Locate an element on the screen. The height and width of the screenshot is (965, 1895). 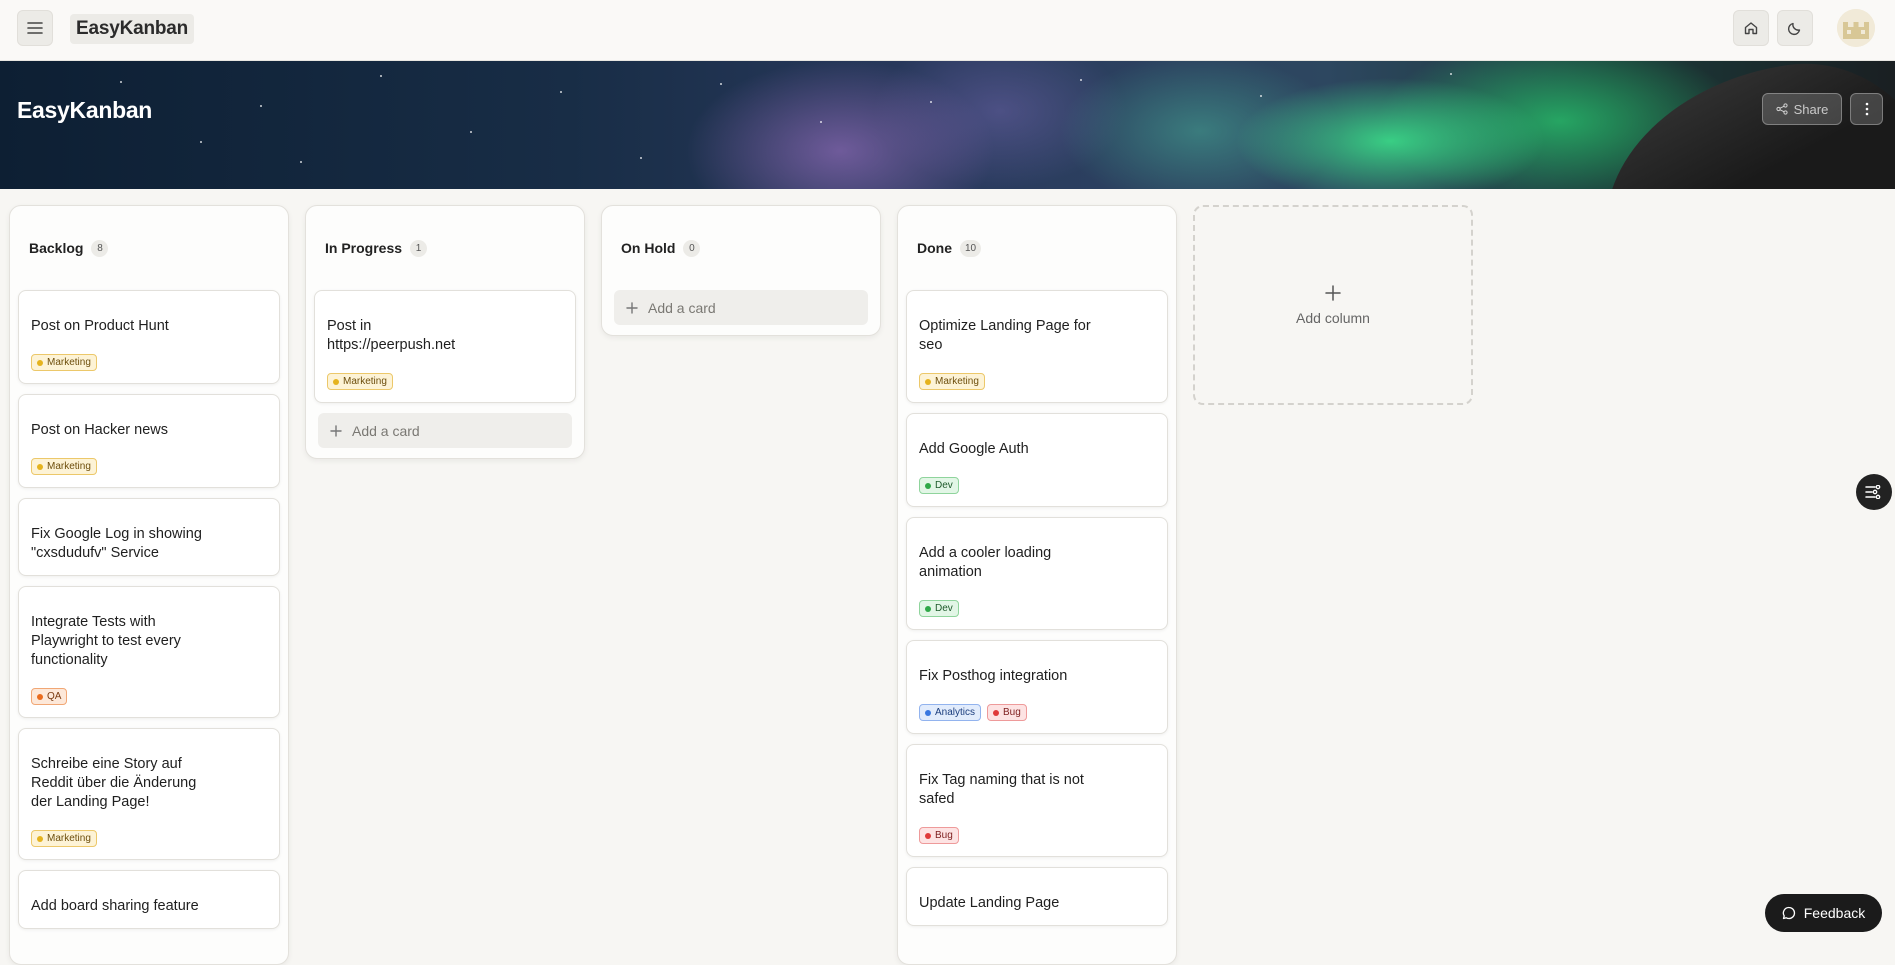
card-title: Fix Posthog integration is located at coordinates (993, 676).